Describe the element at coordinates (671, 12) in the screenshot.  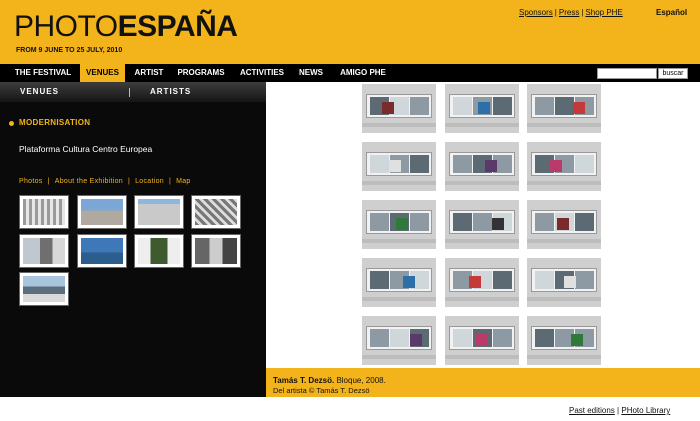
I see `language-switch-link: Español` at that location.